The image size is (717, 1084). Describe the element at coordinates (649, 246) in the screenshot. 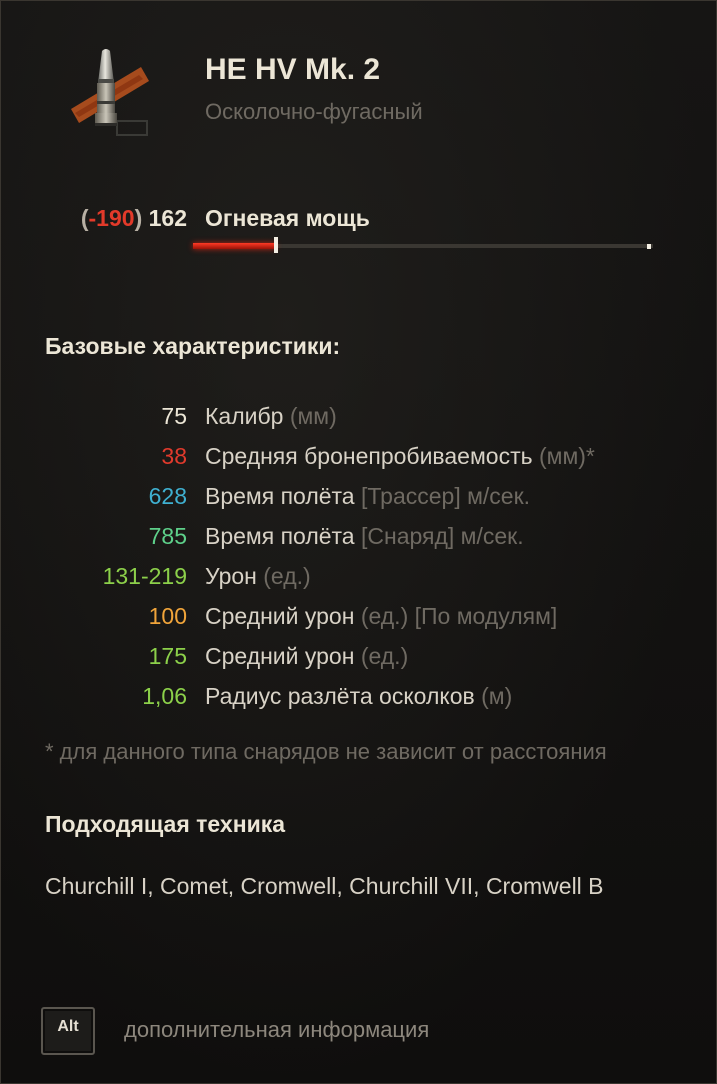

I see `firepower-bar-end` at that location.